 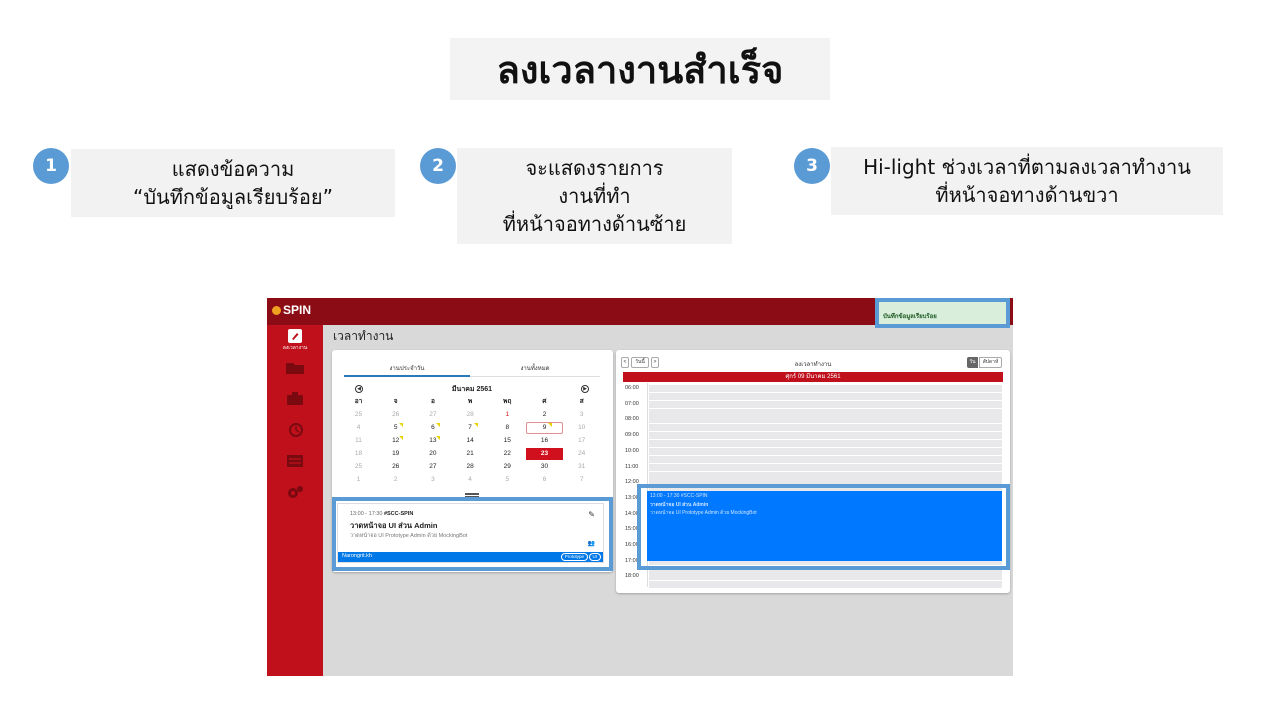 What do you see at coordinates (544, 467) in the screenshot?
I see `calendar-day: 30` at bounding box center [544, 467].